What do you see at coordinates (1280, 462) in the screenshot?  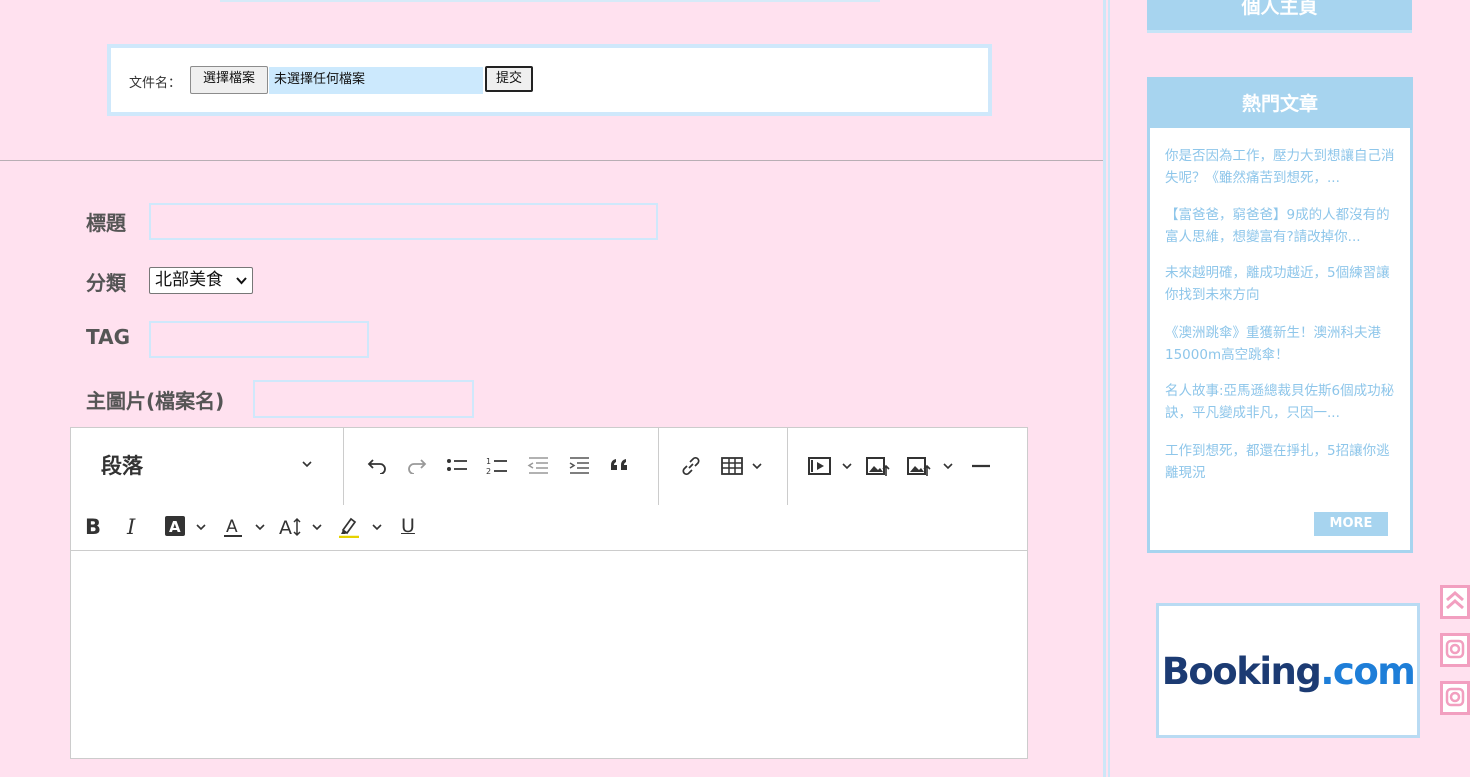 I see `popular-article-link: 工作到想死，都還在掙扎，5招讓你逃離現況` at bounding box center [1280, 462].